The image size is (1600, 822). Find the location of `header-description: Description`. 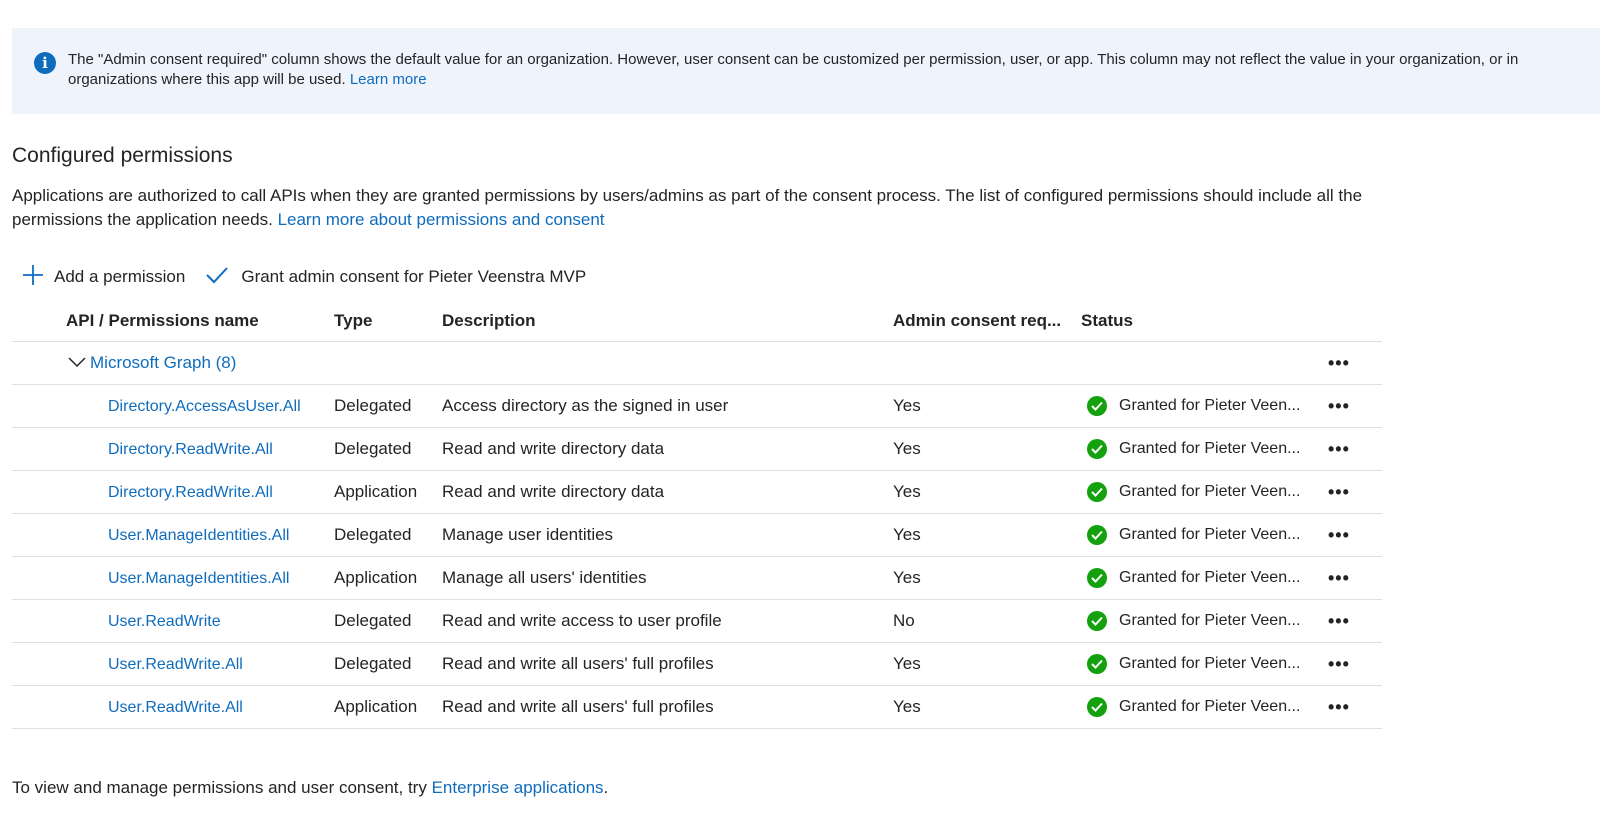

header-description: Description is located at coordinates (667, 321).